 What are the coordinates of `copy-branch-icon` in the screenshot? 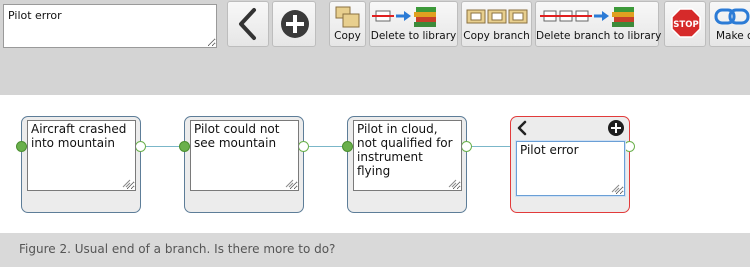 It's located at (497, 16).